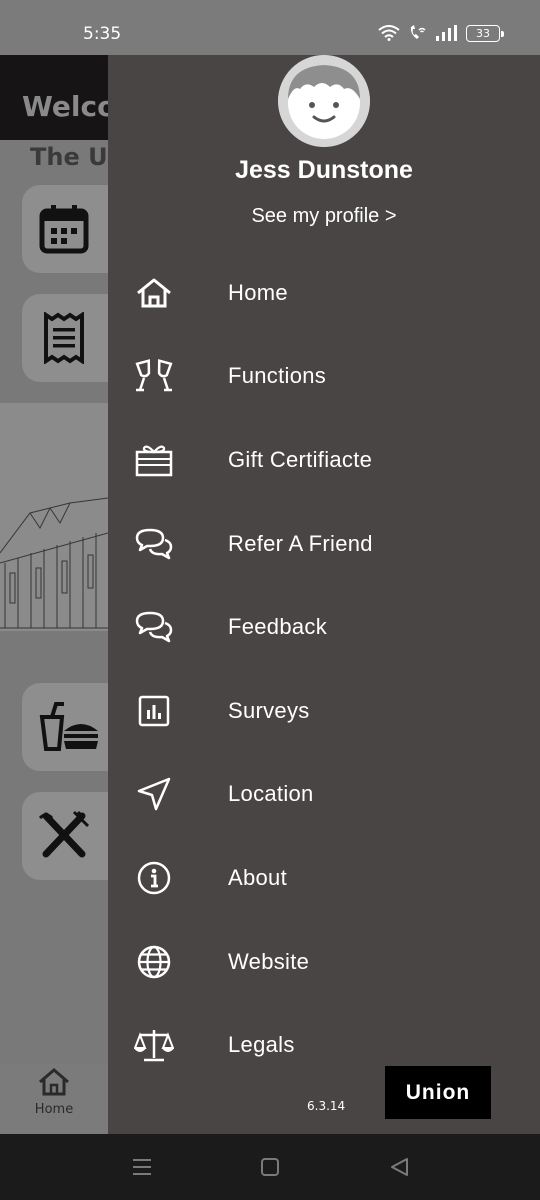  What do you see at coordinates (69, 106) in the screenshot?
I see `welcome-title: Welco` at bounding box center [69, 106].